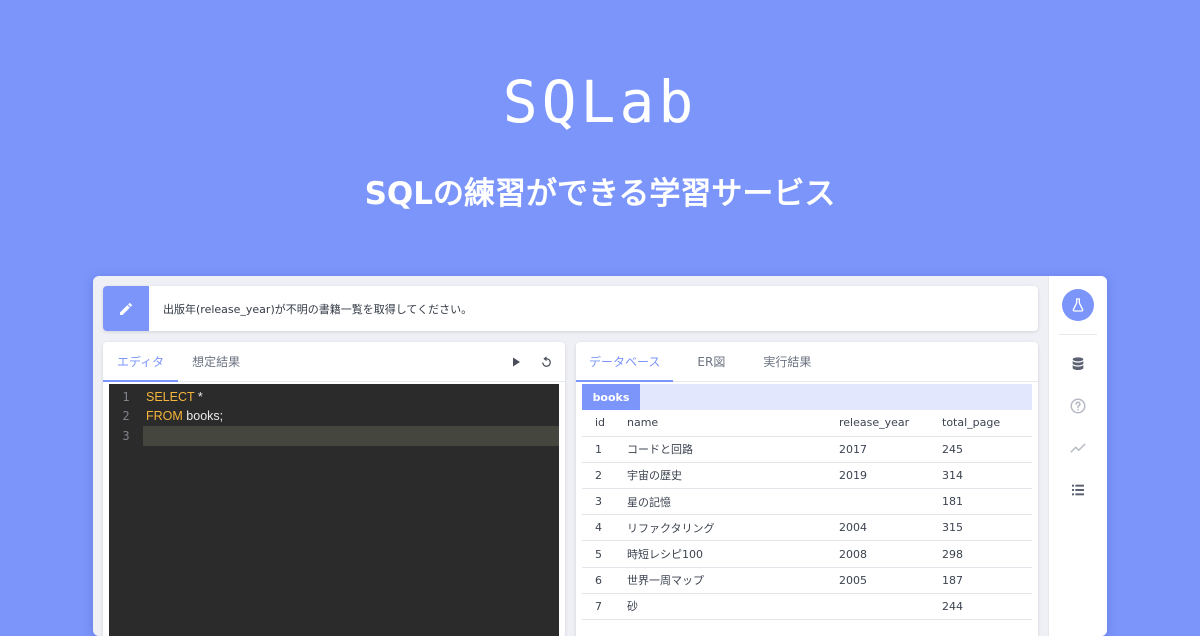  What do you see at coordinates (126, 396) in the screenshot?
I see `line-number: 1` at bounding box center [126, 396].